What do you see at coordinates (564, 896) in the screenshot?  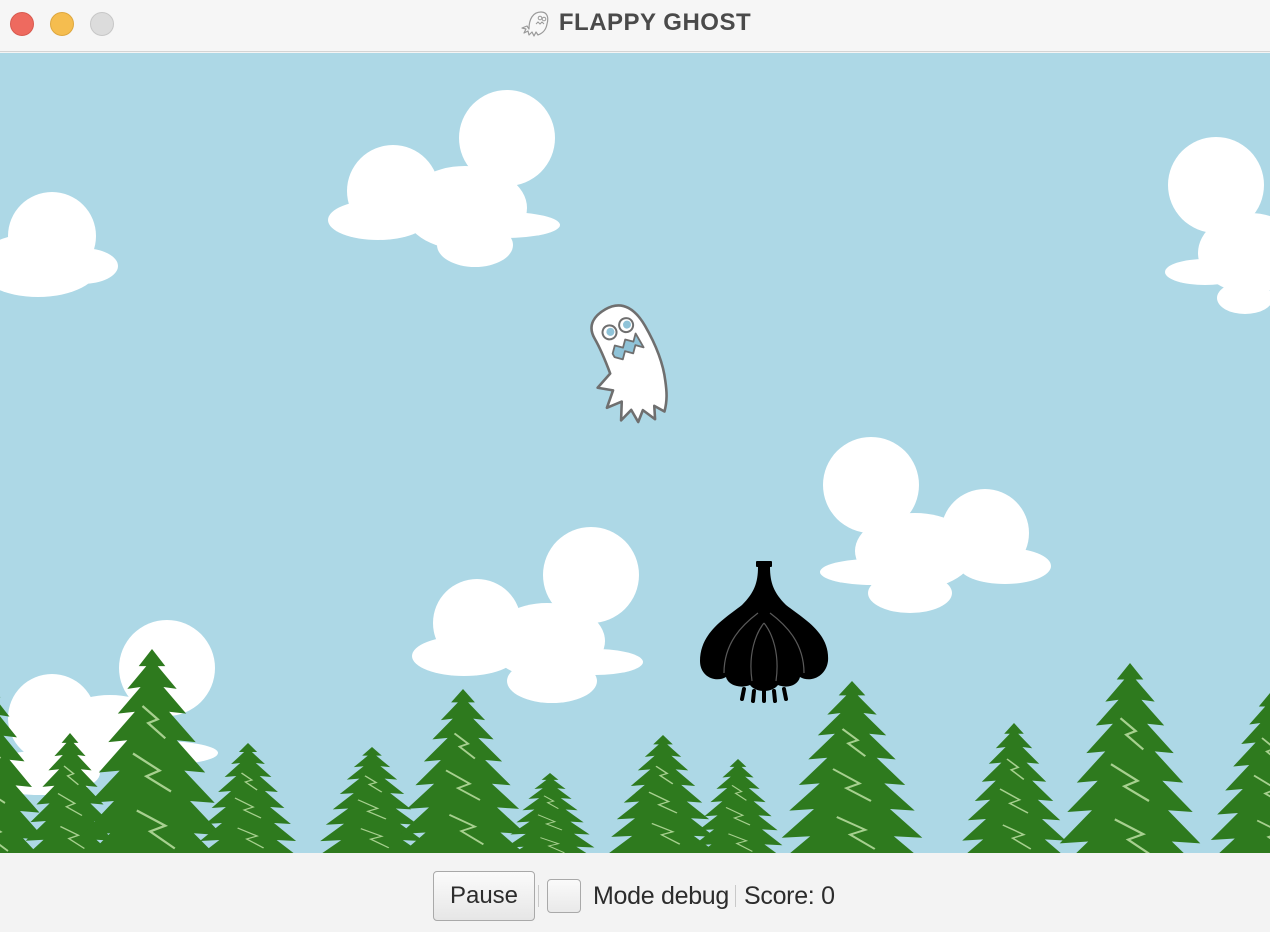 I see `debug-mode-checkbox` at bounding box center [564, 896].